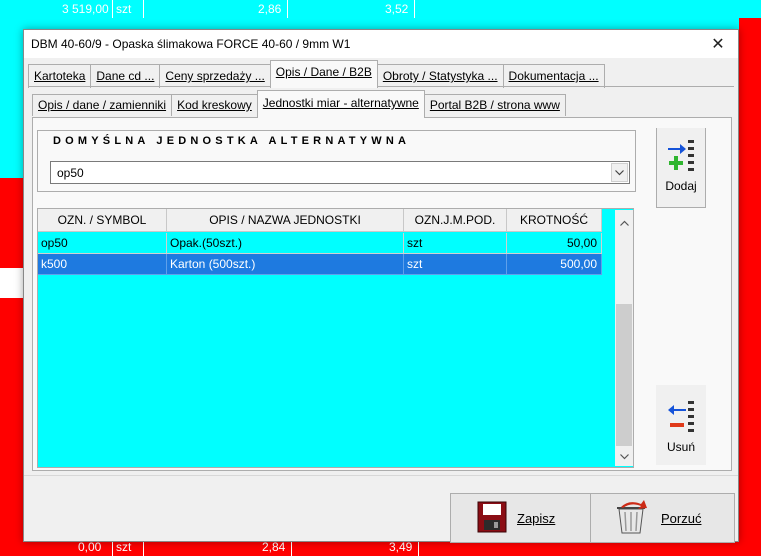 This screenshot has width=761, height=556. What do you see at coordinates (400, 9) in the screenshot?
I see `bg-top-price2: 3,52` at bounding box center [400, 9].